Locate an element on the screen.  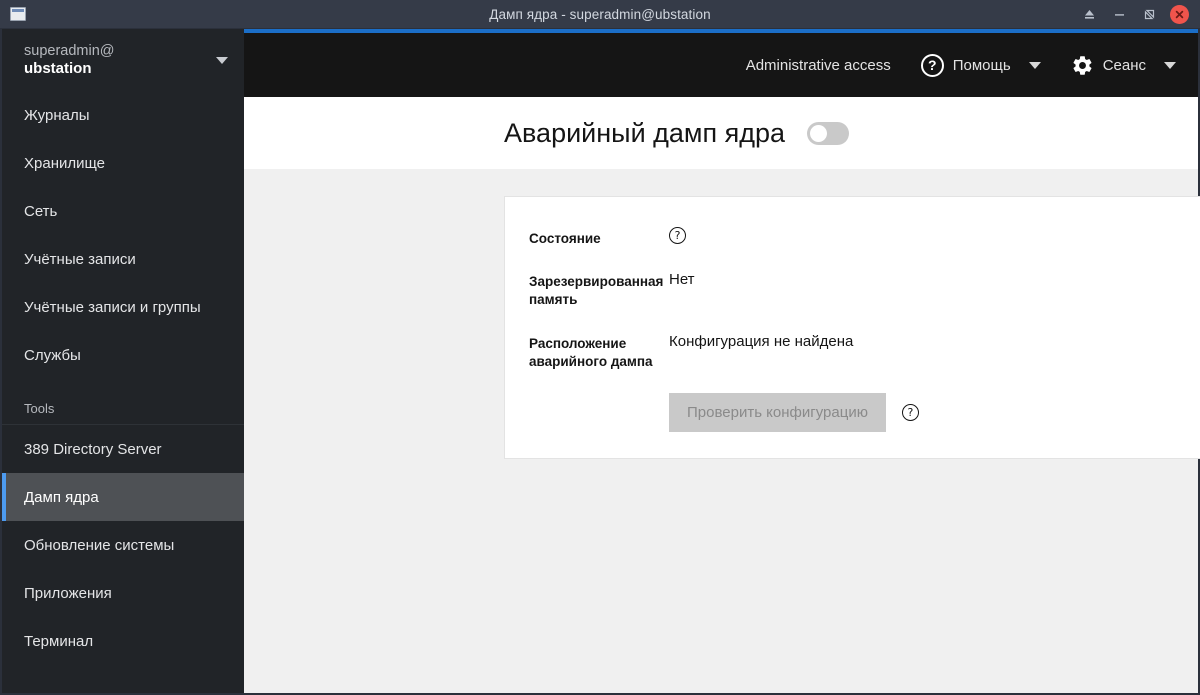
eject-icon is located at coordinates (1089, 14).